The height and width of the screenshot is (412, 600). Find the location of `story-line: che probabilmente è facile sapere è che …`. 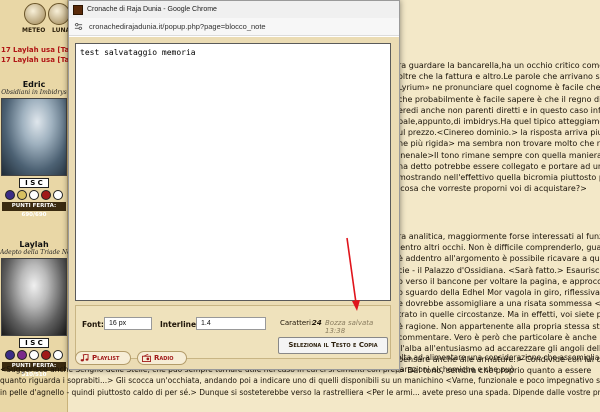

story-line: che probabilmente è facile sapere è che … is located at coordinates (499, 99).